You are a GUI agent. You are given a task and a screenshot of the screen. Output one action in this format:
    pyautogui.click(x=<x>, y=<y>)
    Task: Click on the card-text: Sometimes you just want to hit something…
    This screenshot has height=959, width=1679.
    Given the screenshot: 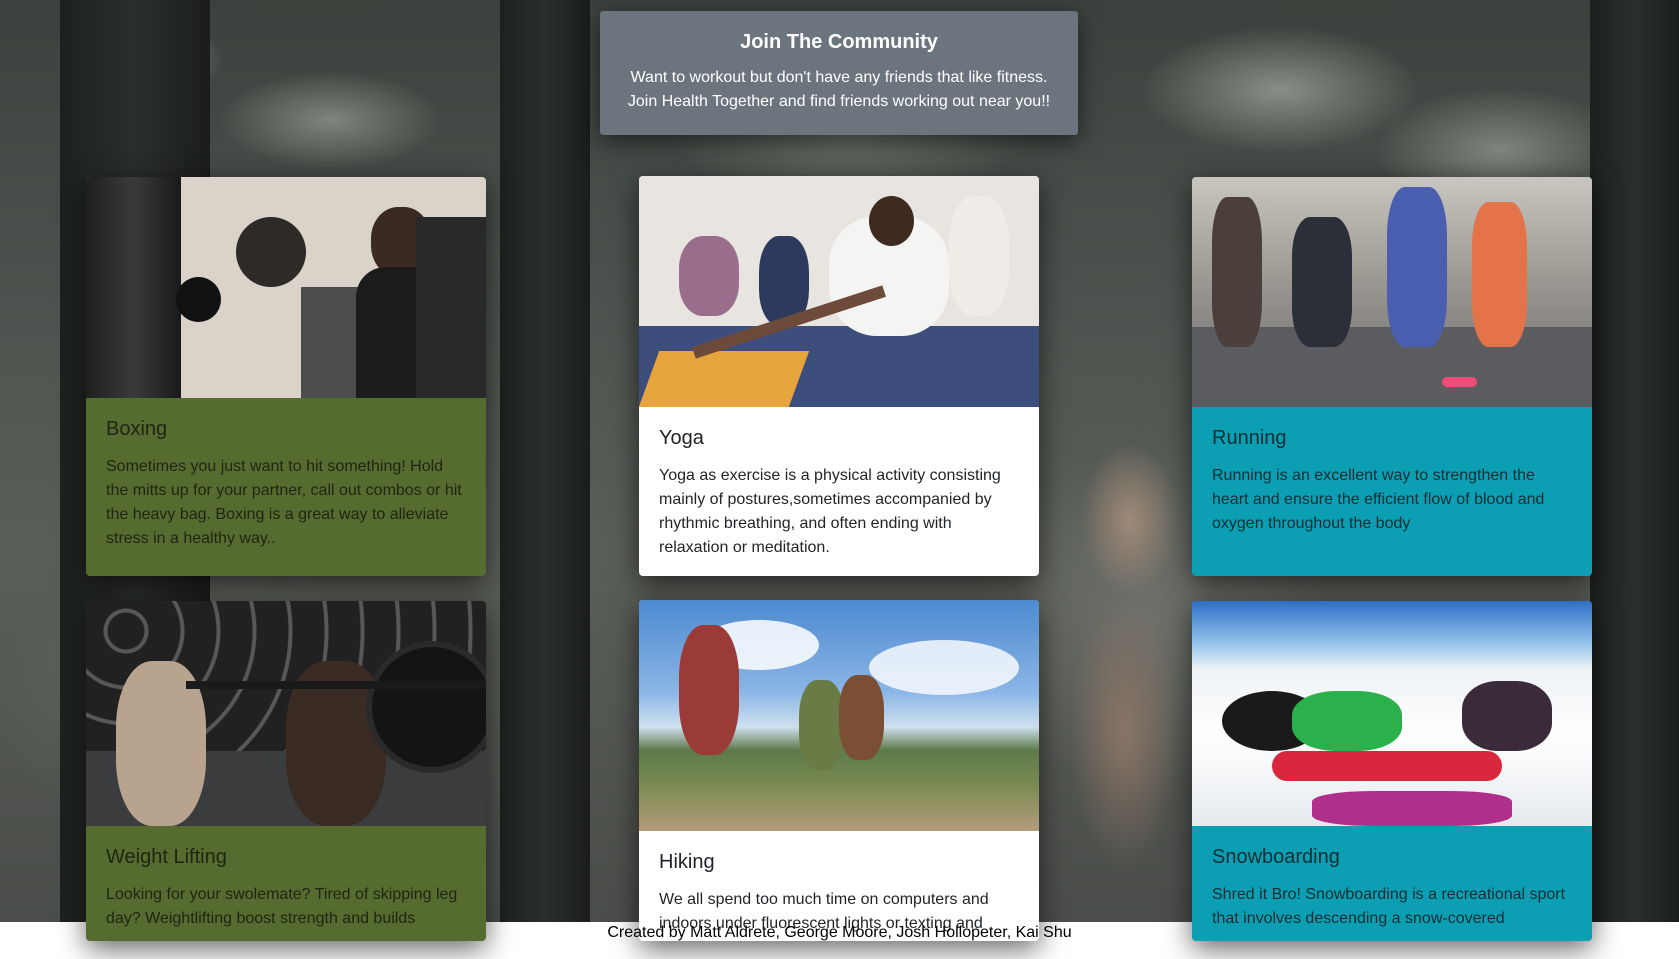 What is the action you would take?
    pyautogui.click(x=284, y=502)
    